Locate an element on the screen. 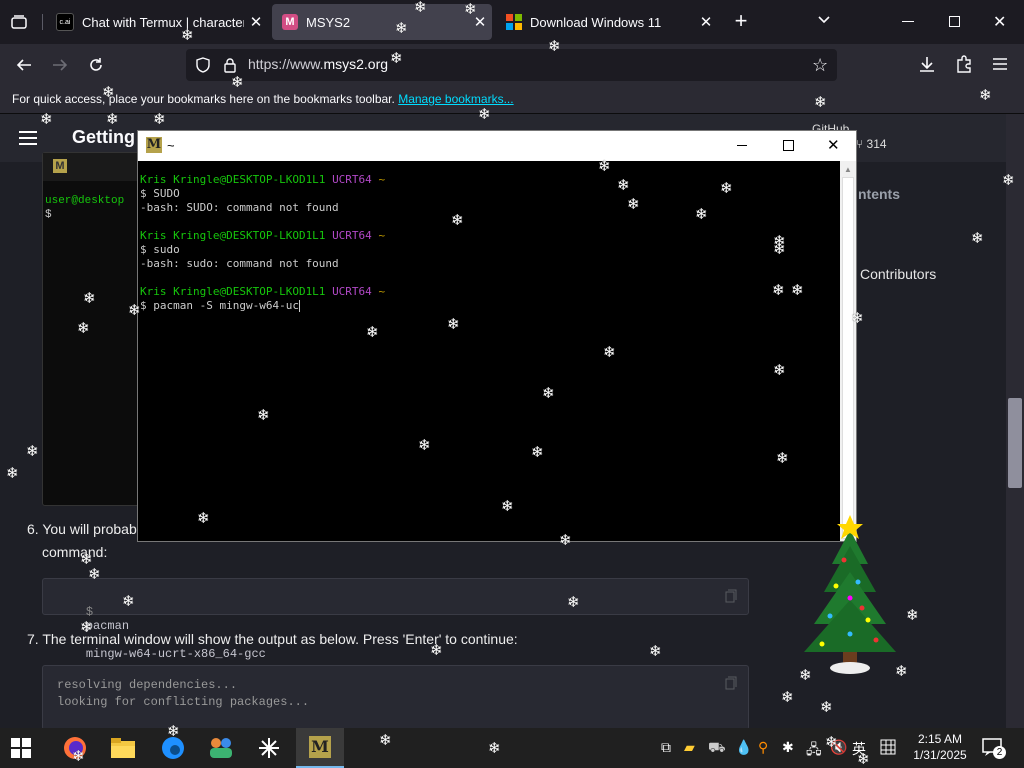 Image resolution: width=1024 pixels, height=768 pixels. reload-icon is located at coordinates (96, 65).